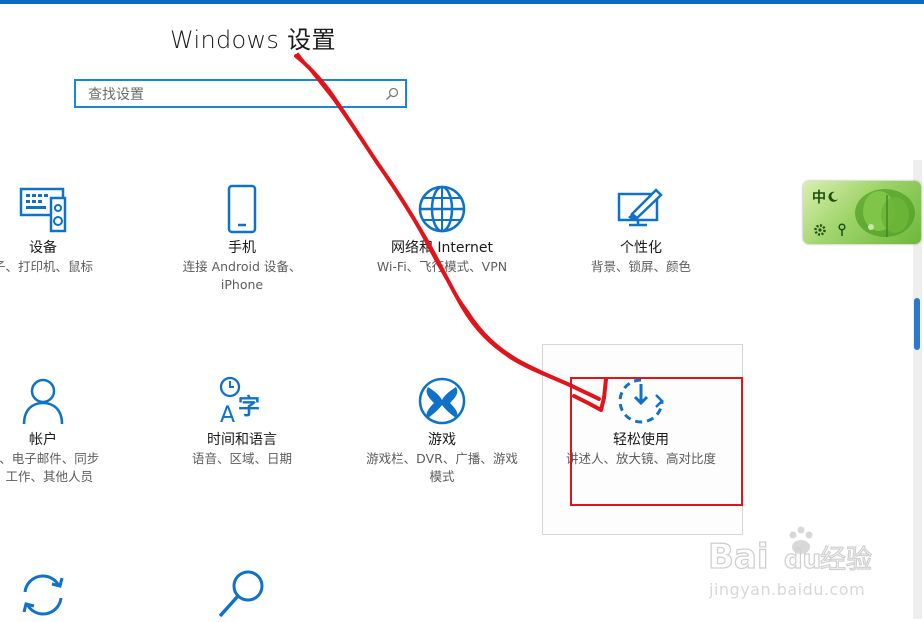  What do you see at coordinates (833, 197) in the screenshot?
I see `moon-icon` at bounding box center [833, 197].